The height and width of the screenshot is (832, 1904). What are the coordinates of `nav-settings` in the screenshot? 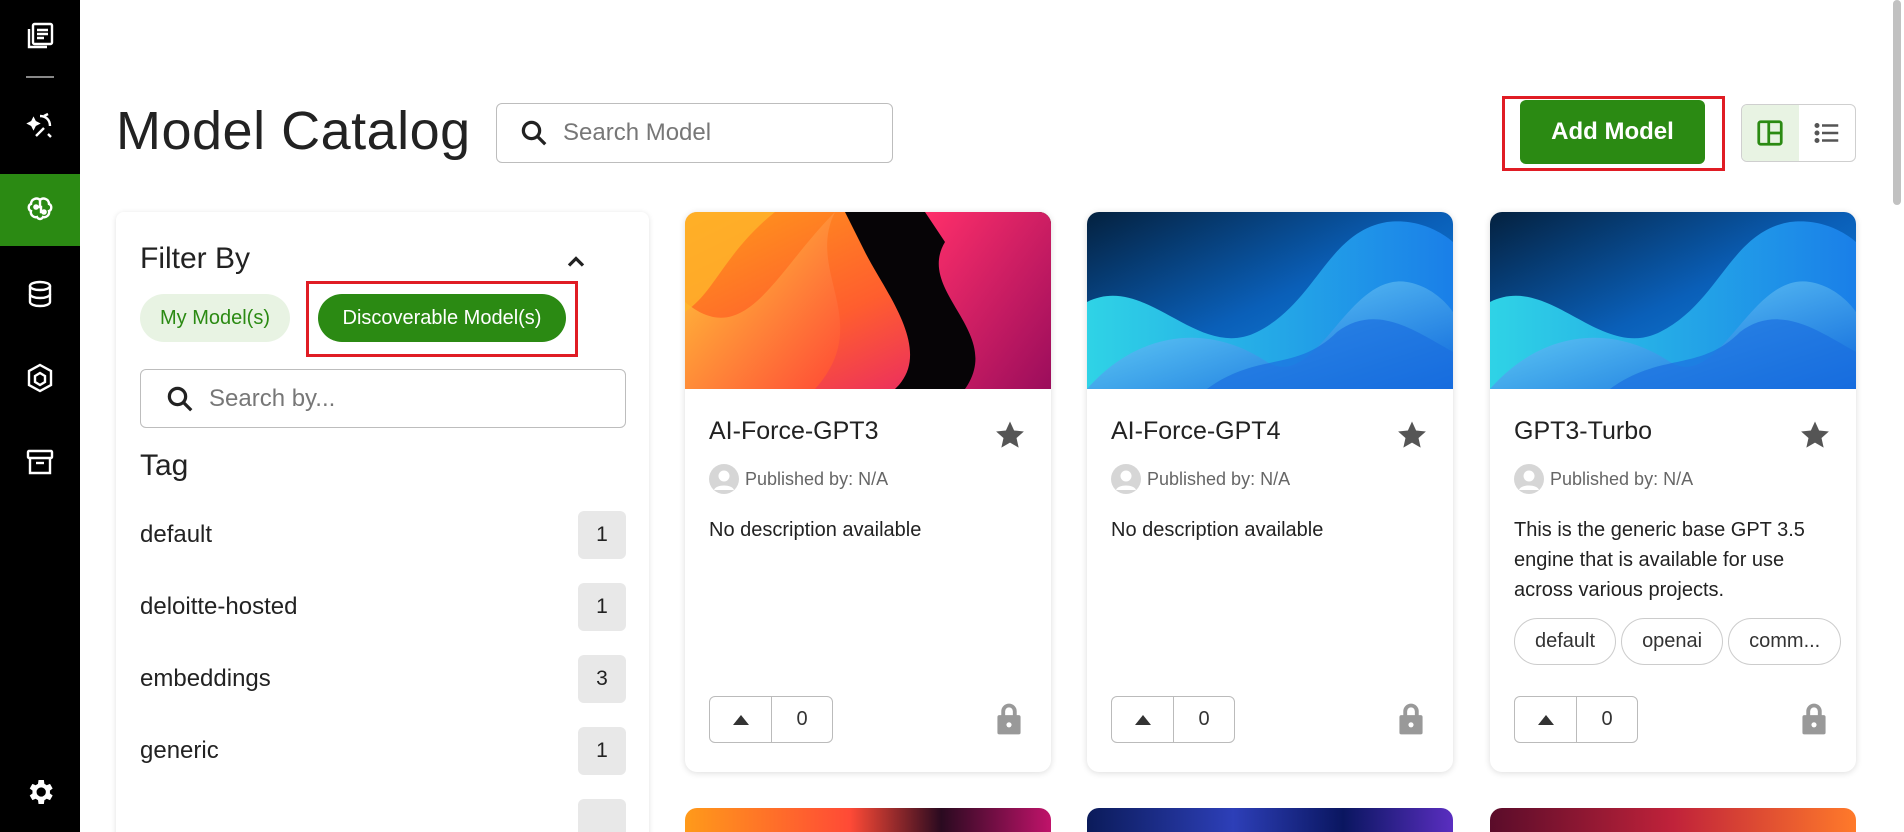 It's located at (40, 792).